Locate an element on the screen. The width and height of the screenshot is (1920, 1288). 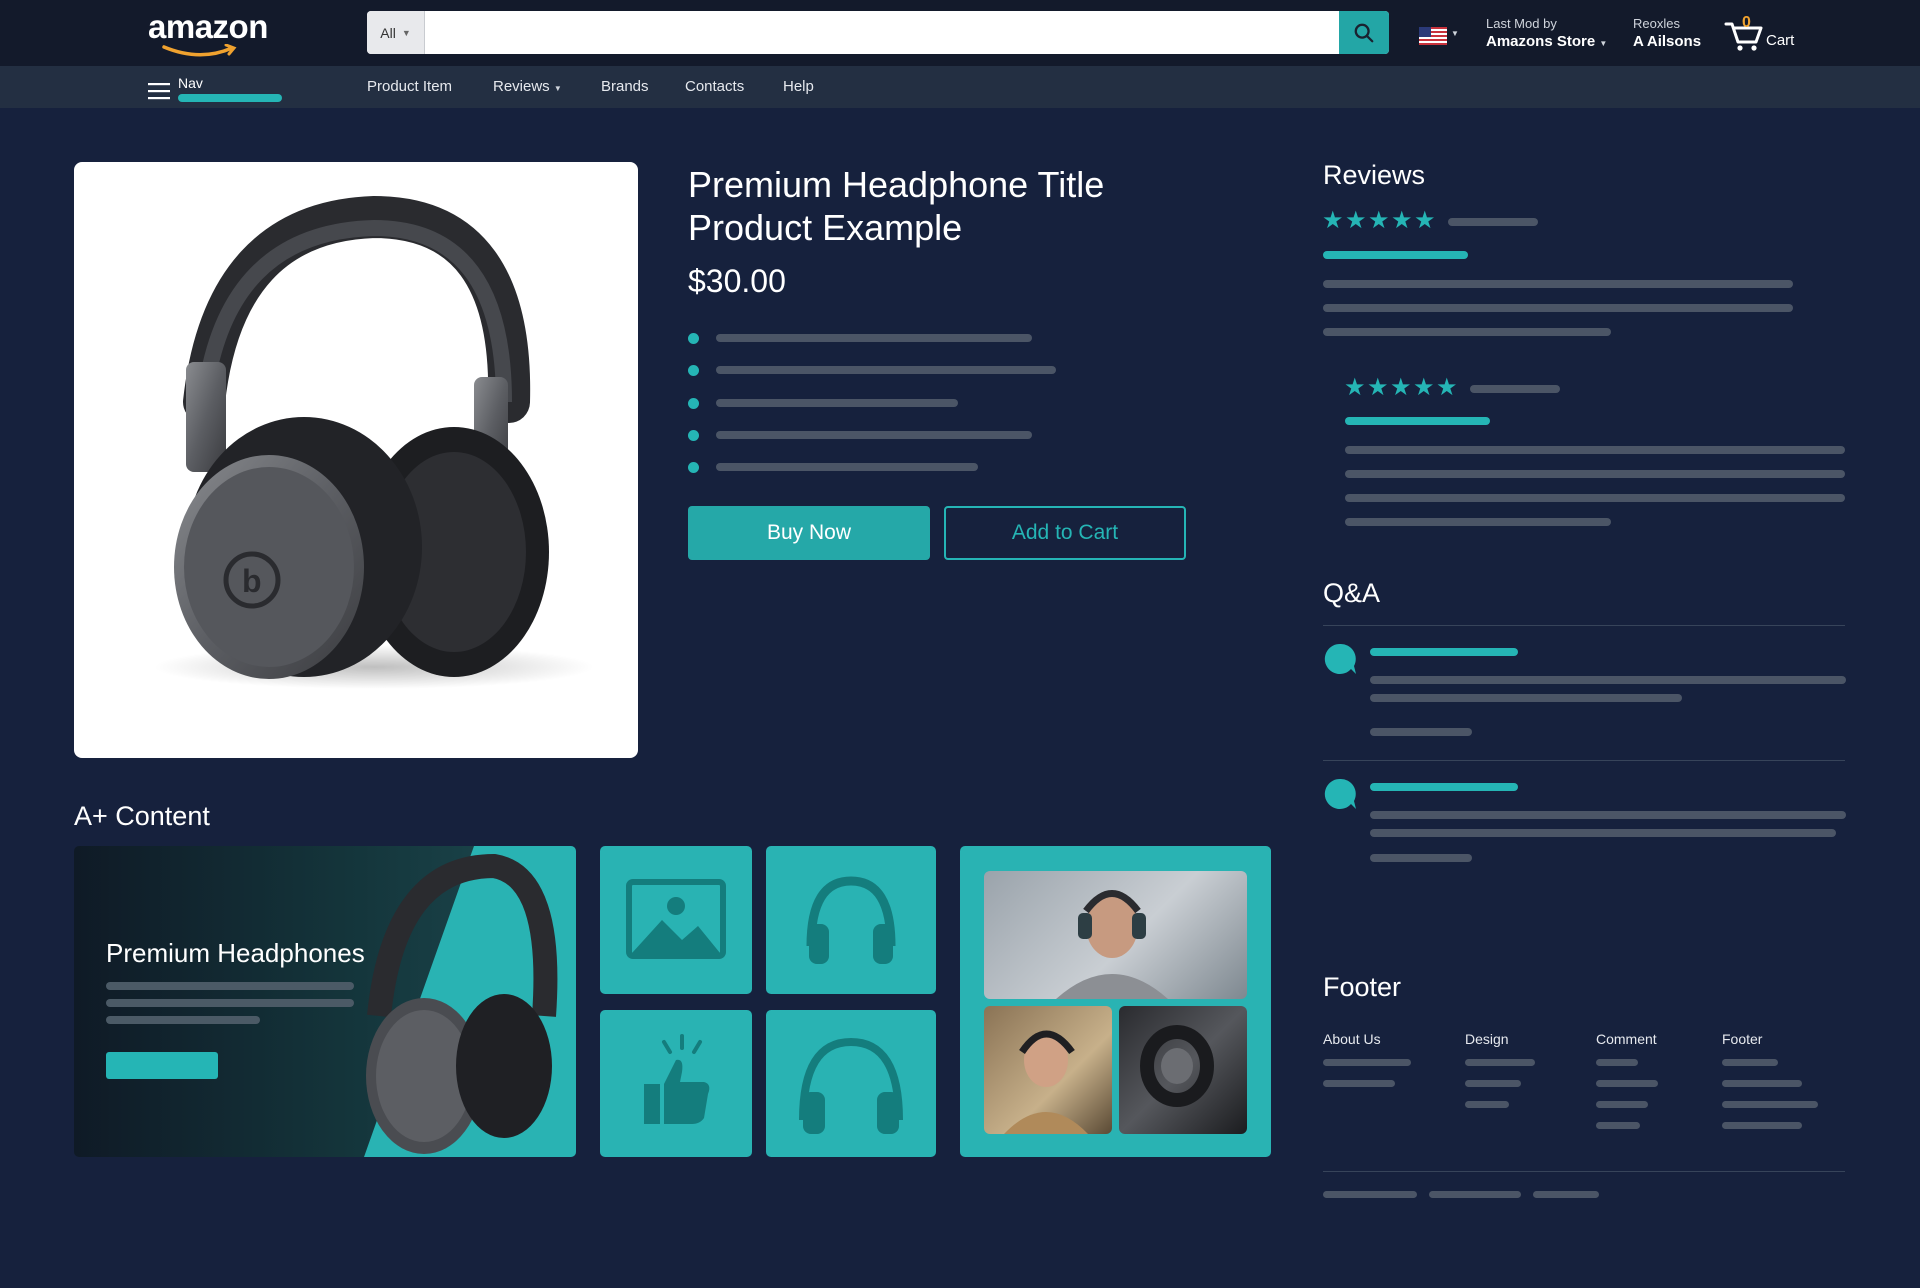
subnav-item-brands: Brands is located at coordinates (625, 86).